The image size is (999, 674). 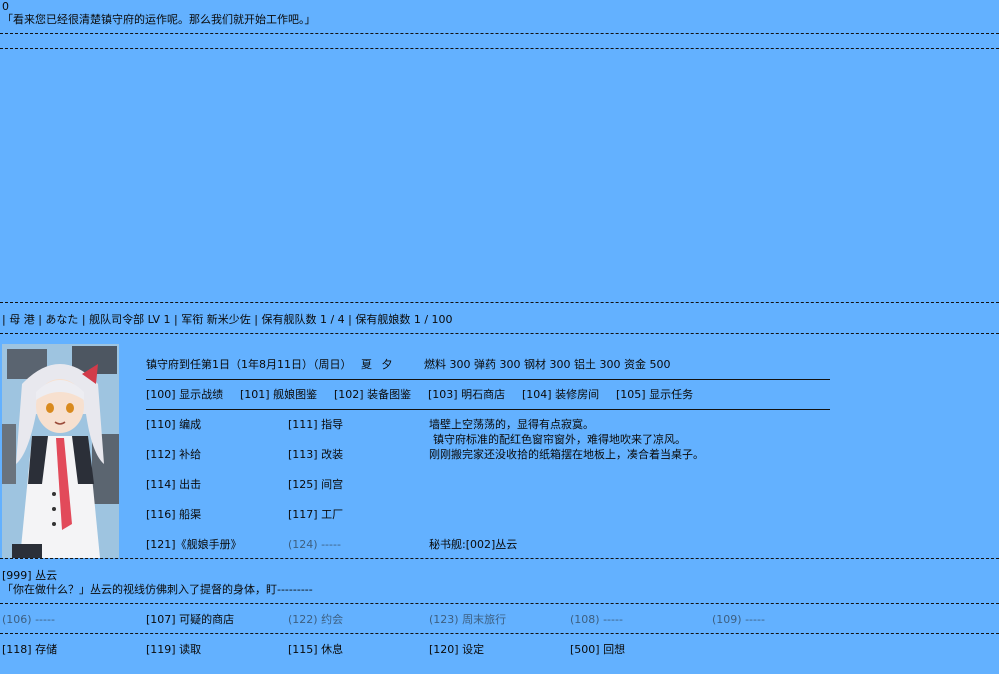 I want to click on menu-save-button: [118] 存储, so click(x=29, y=649).